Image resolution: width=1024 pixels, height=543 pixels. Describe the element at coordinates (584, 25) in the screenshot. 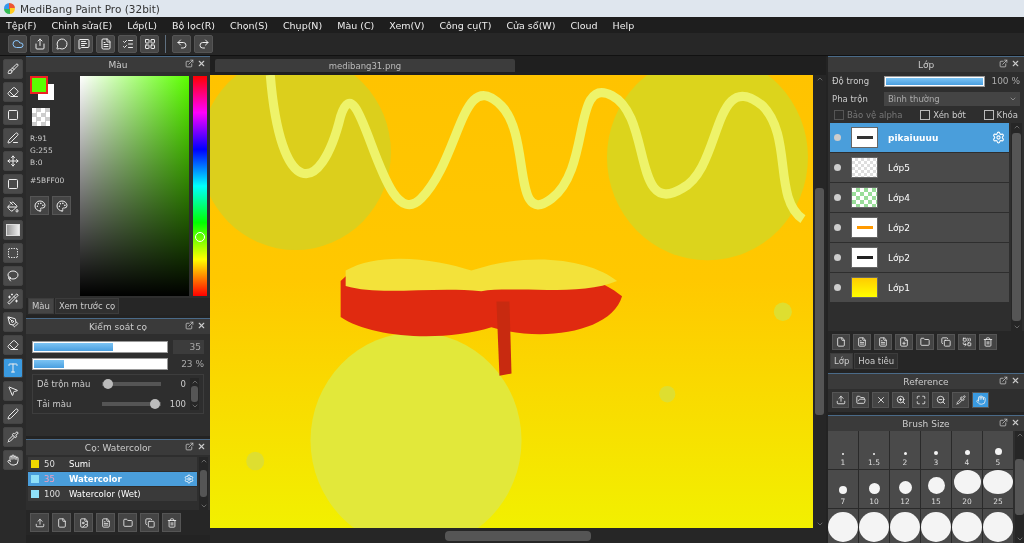

I see `menu-item: Cloud` at that location.